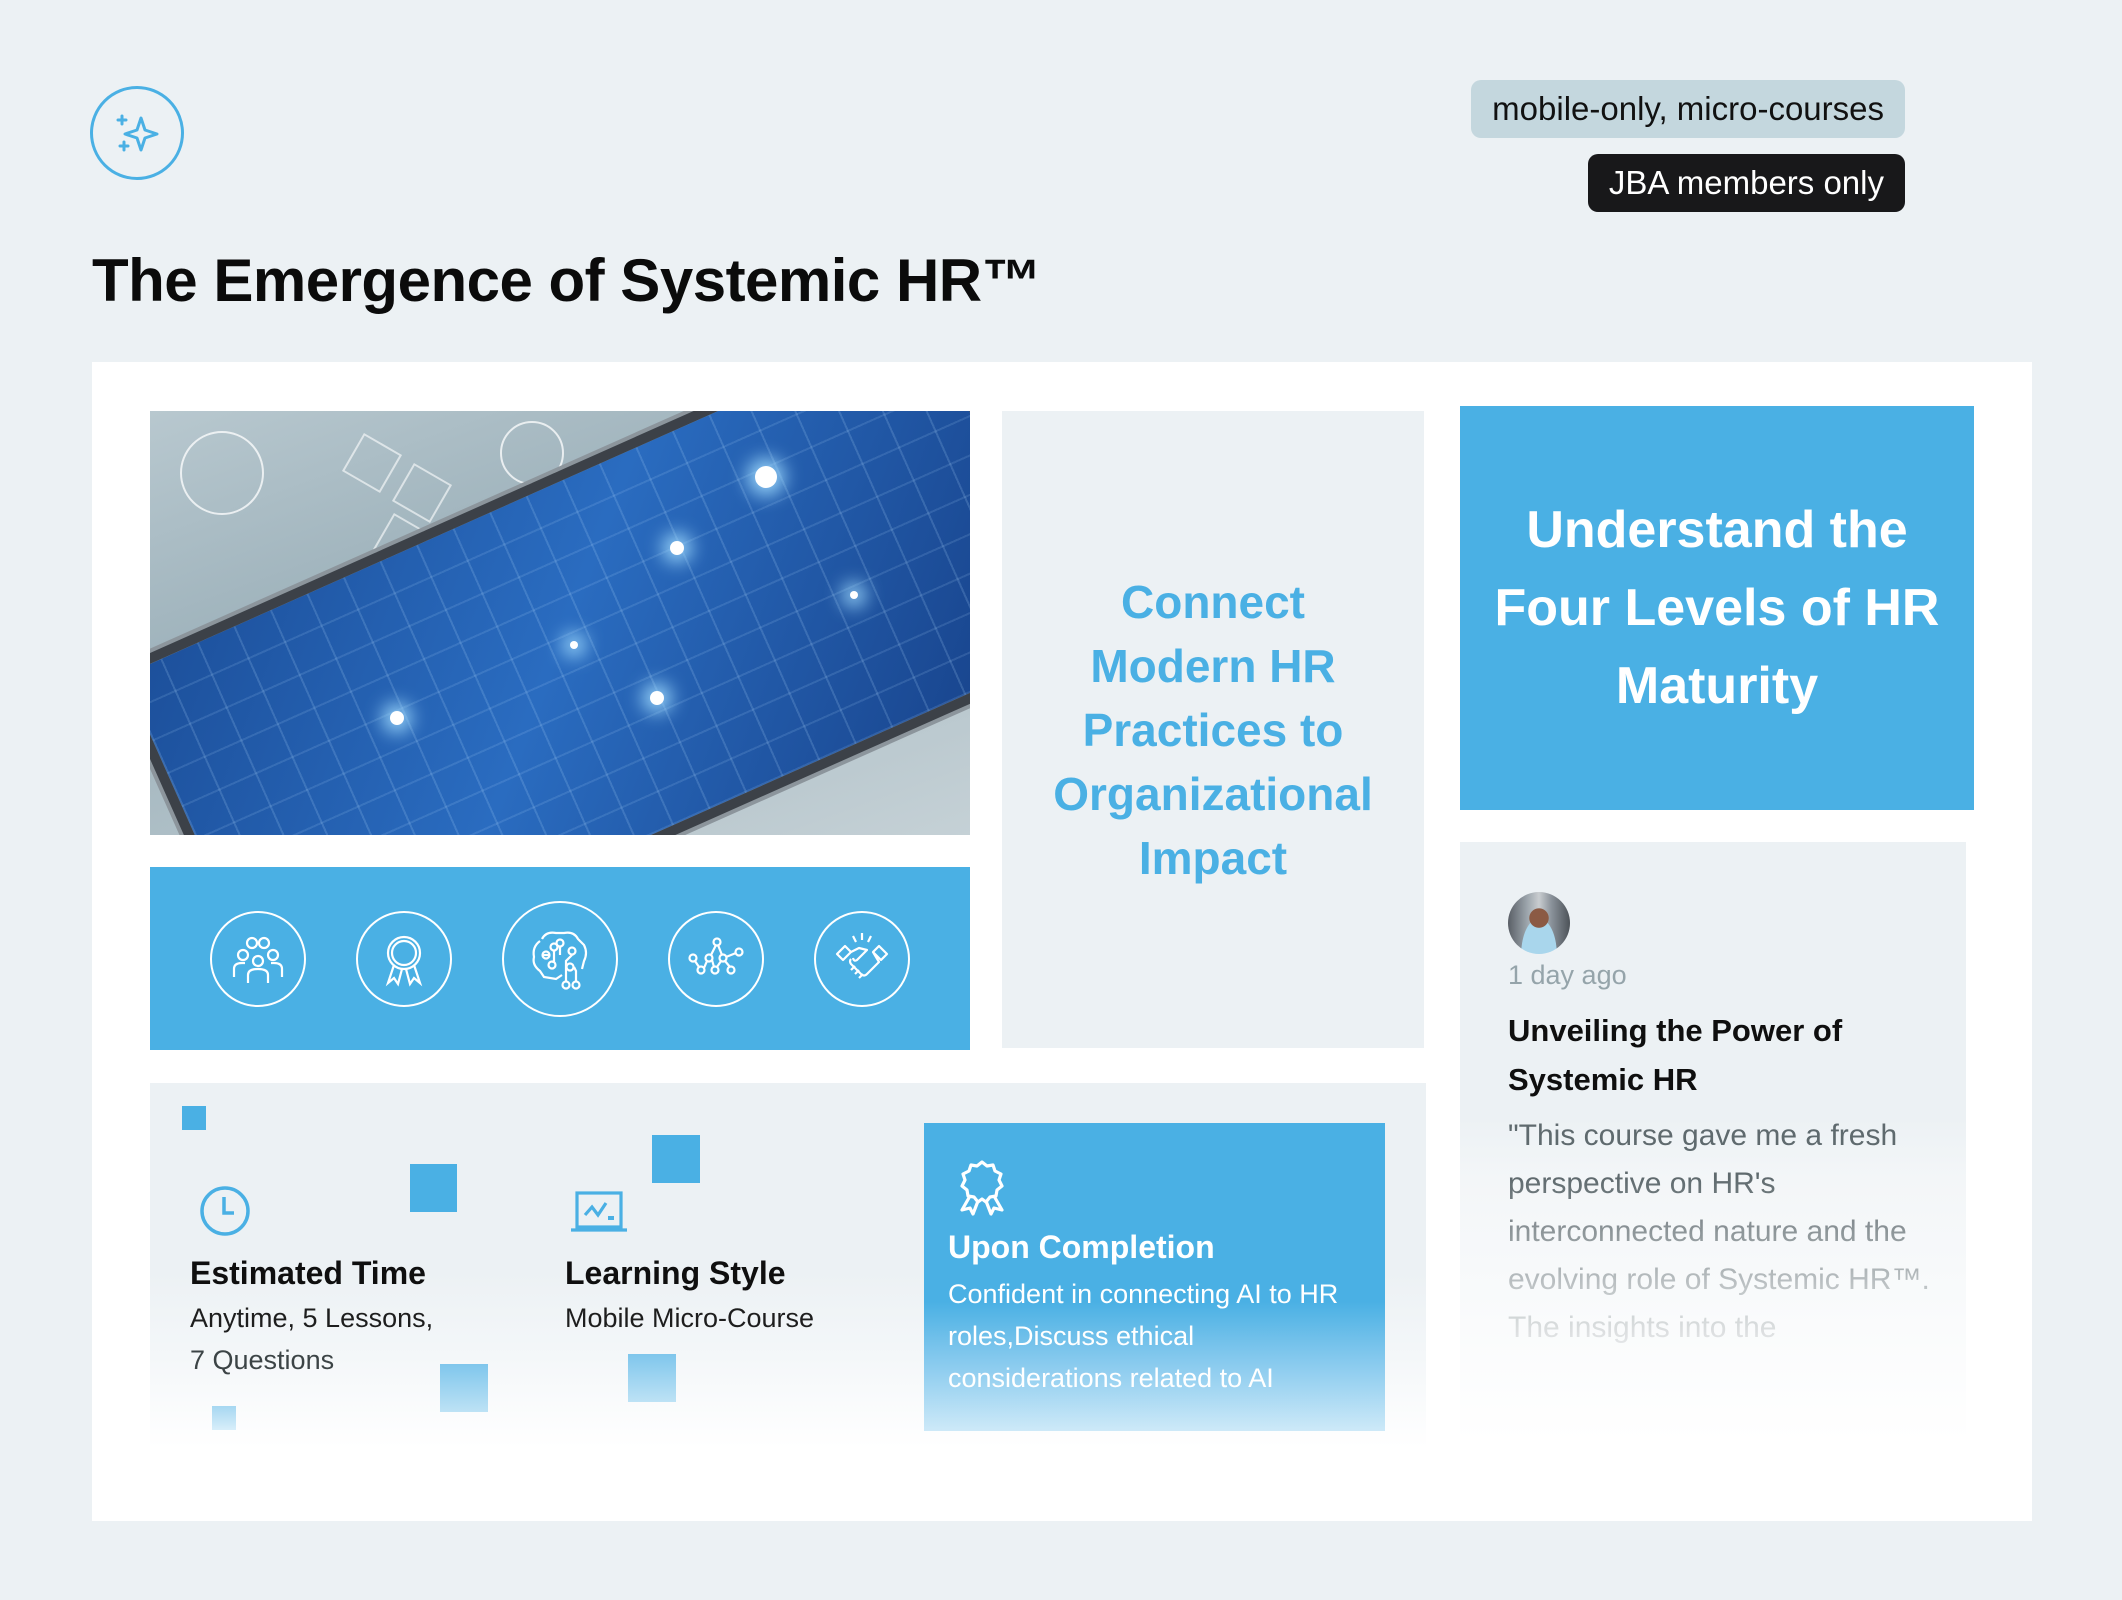 Image resolution: width=2122 pixels, height=1600 pixels. Describe the element at coordinates (1746, 183) in the screenshot. I see `members-only-badge: JBA members only` at that location.